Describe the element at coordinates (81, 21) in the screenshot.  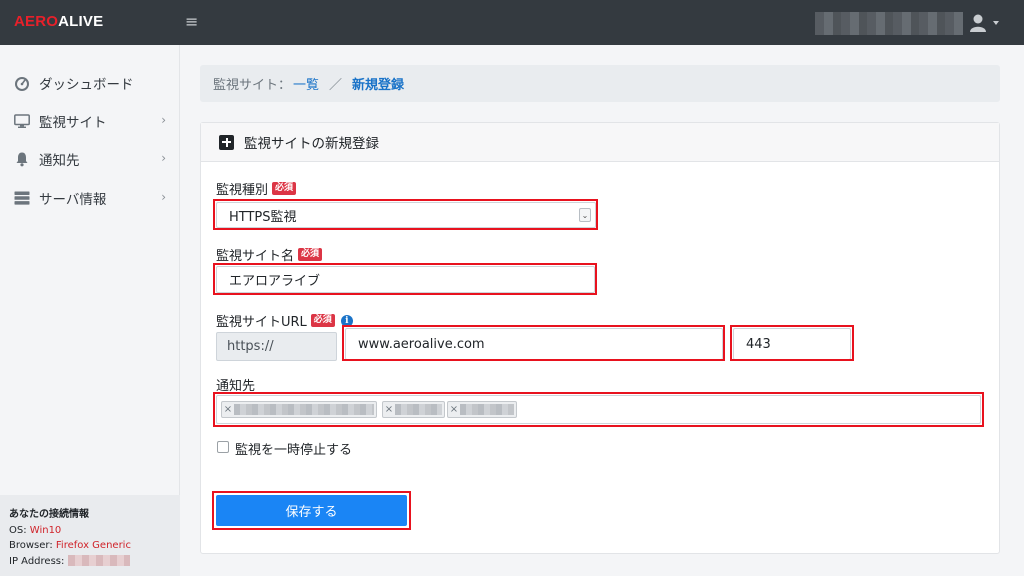
I see `brand-logo-alive: ALIVE` at that location.